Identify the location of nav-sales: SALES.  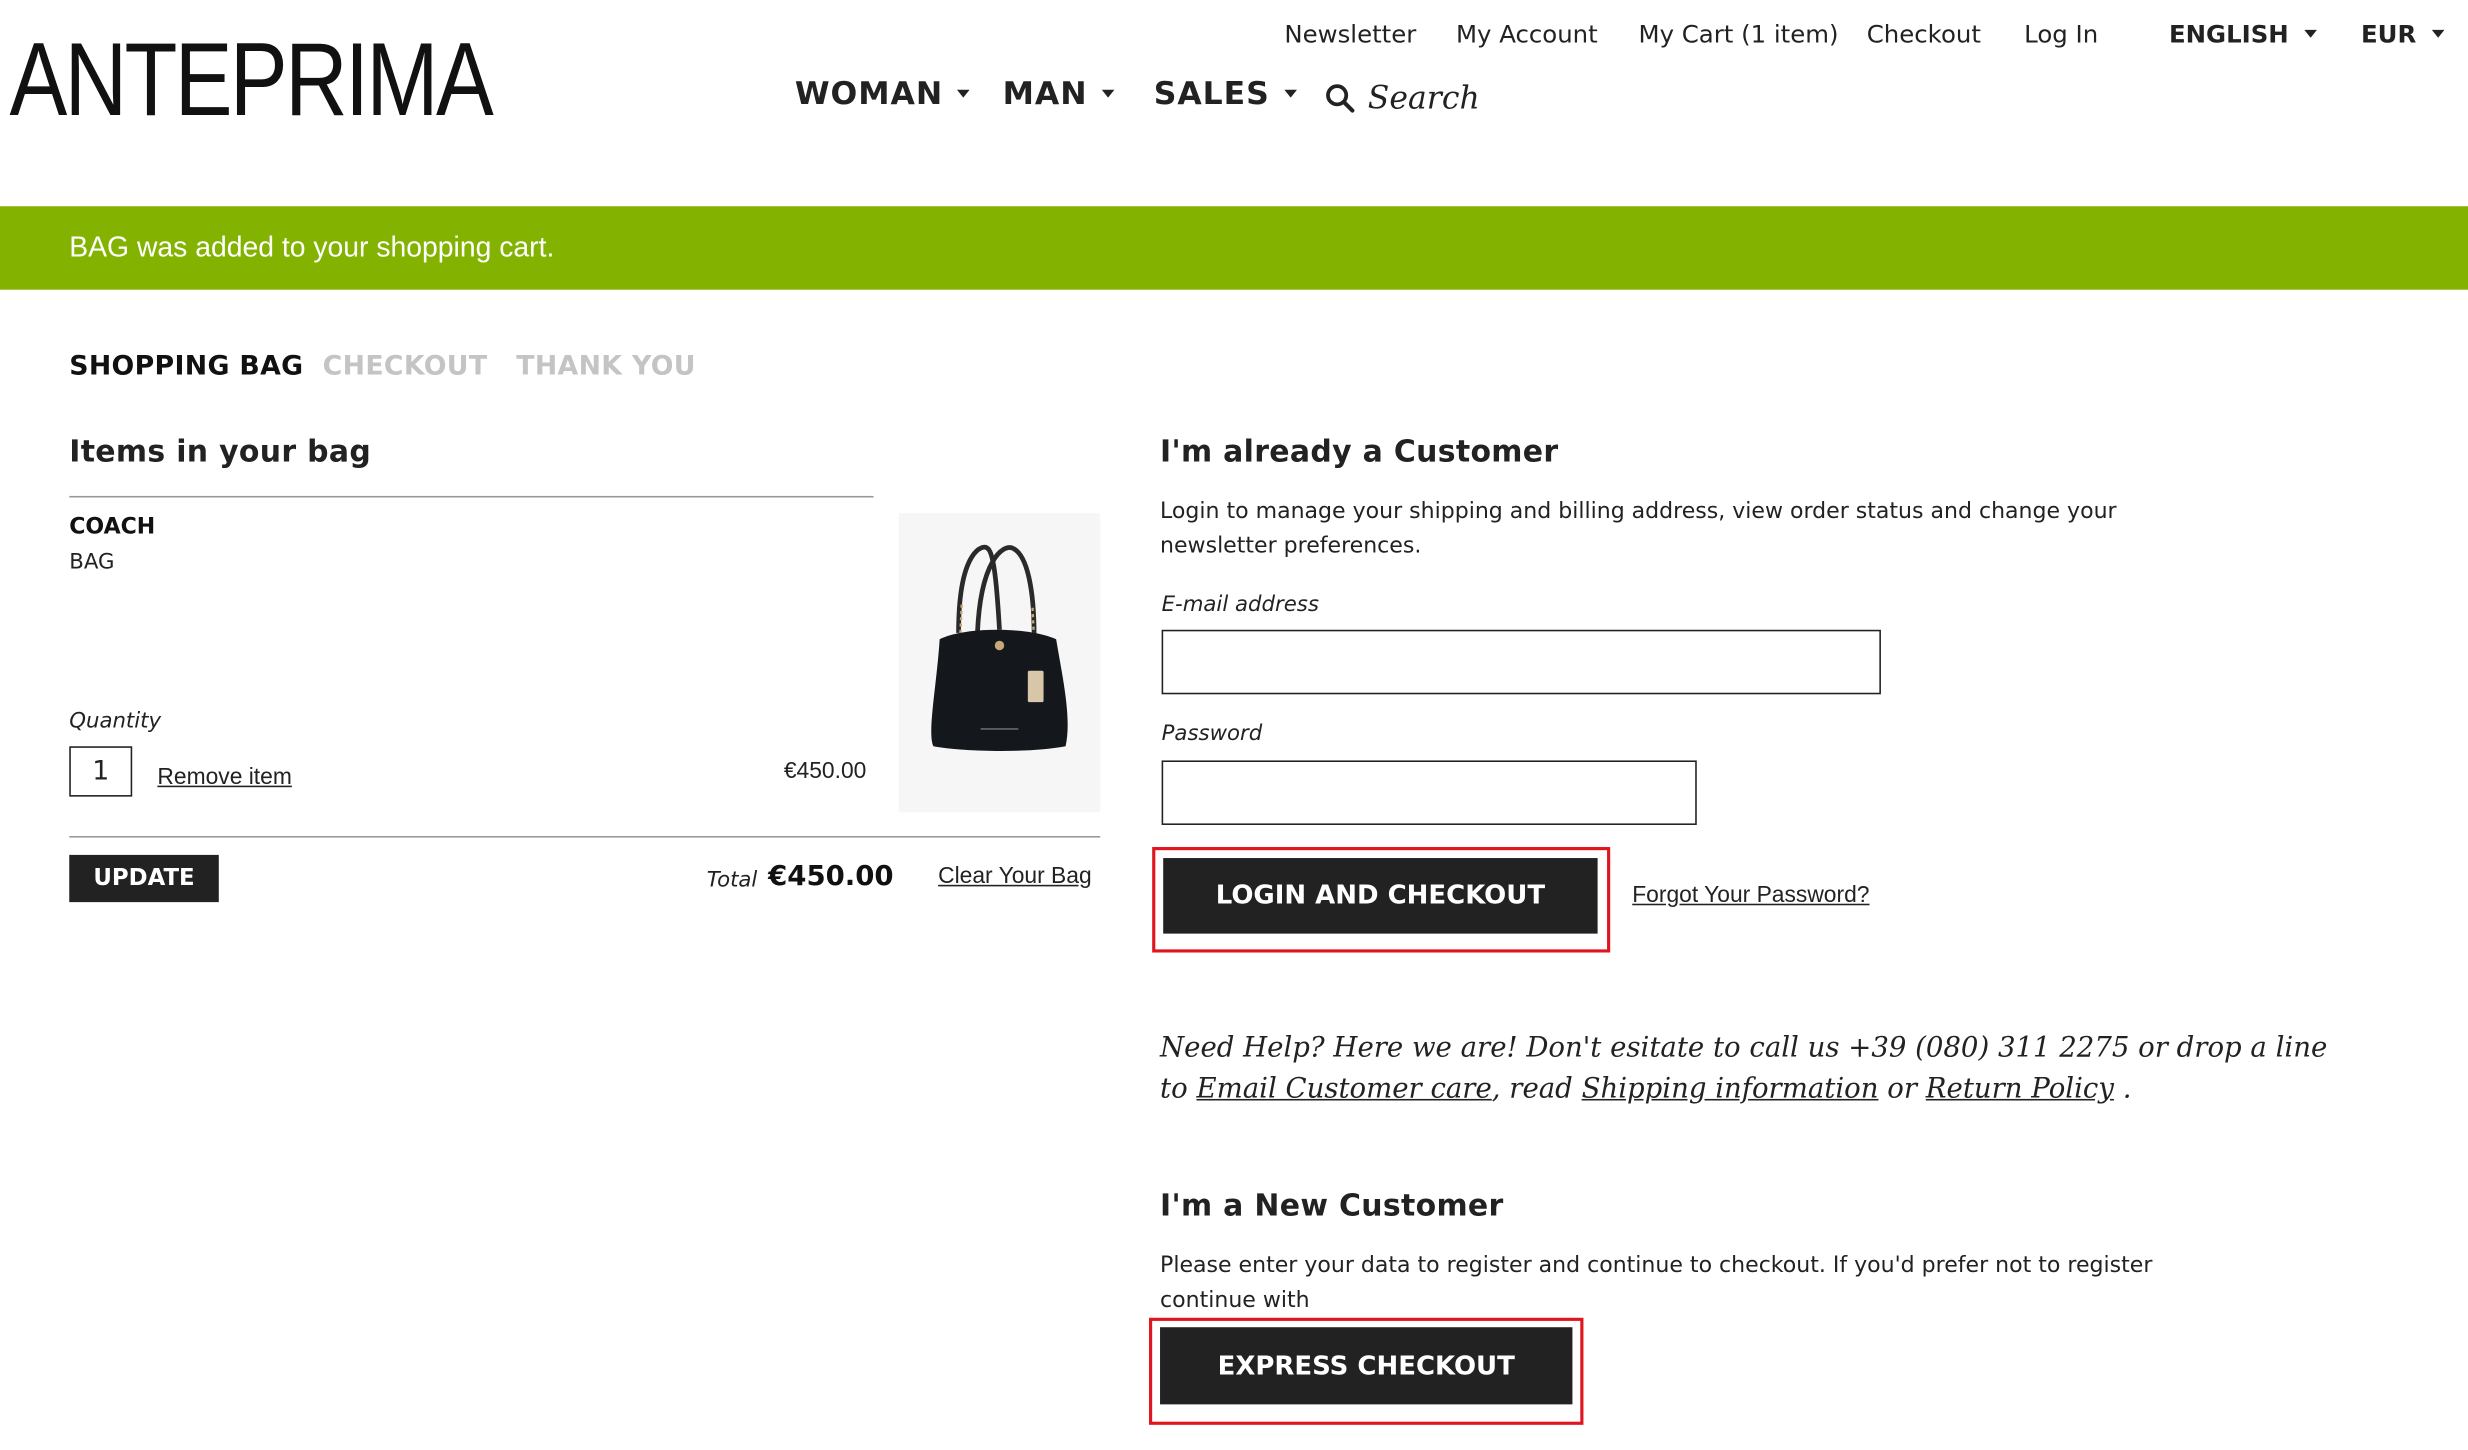
(1225, 93).